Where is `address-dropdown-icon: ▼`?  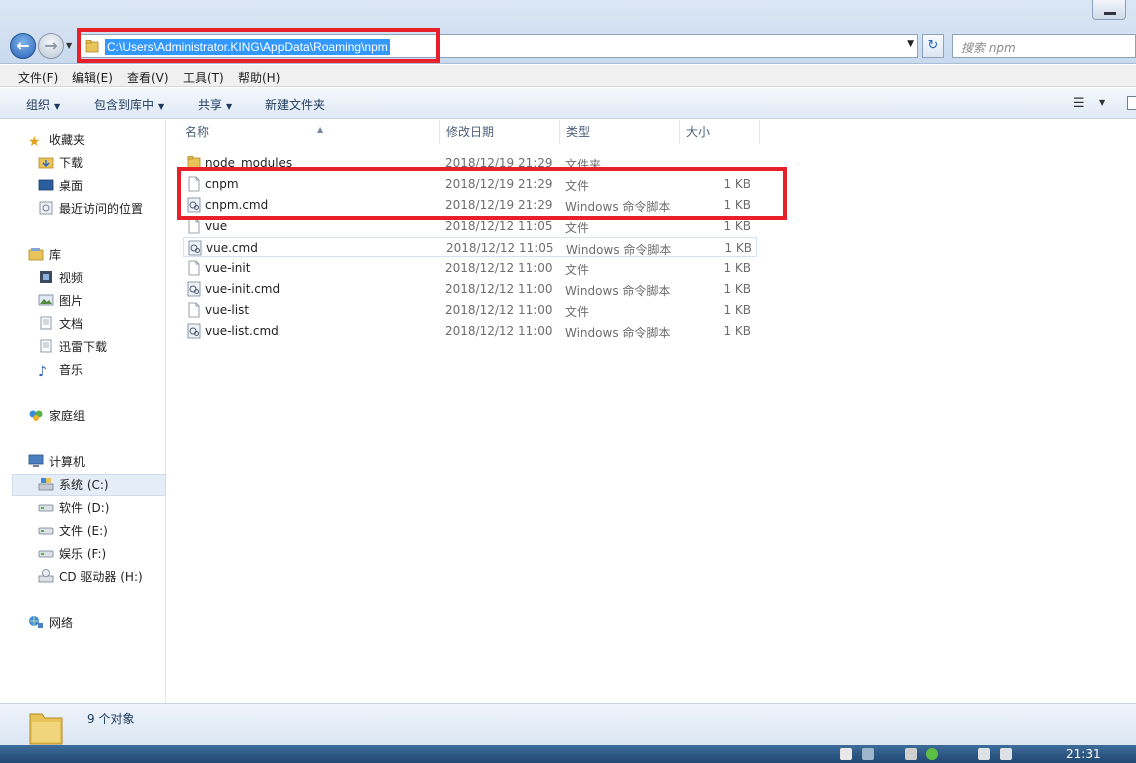 address-dropdown-icon: ▼ is located at coordinates (910, 44).